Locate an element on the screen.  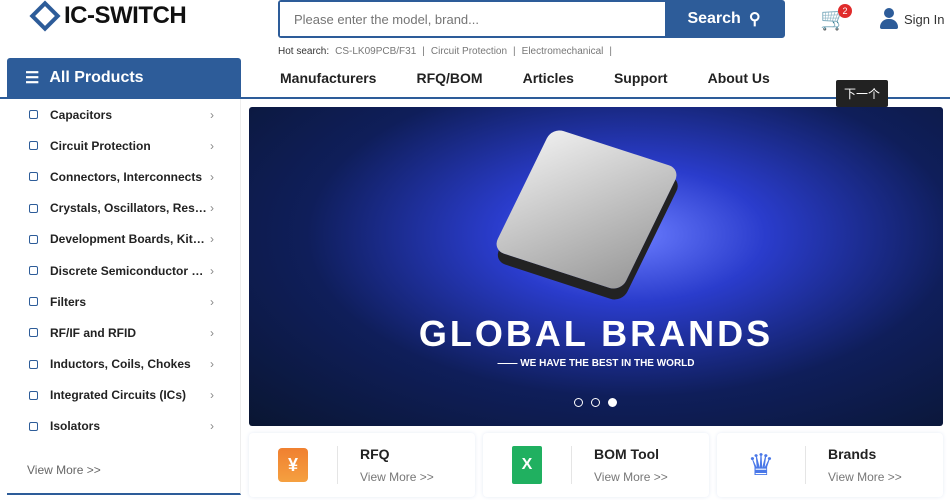
sign-in-label: Sign In is located at coordinates (924, 19).